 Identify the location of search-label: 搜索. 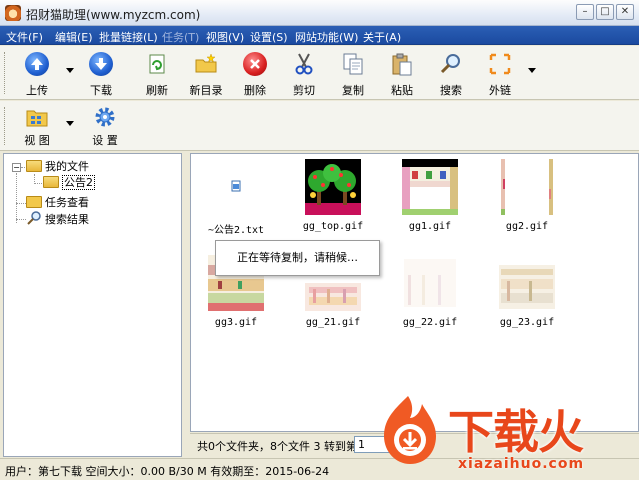
(451, 90).